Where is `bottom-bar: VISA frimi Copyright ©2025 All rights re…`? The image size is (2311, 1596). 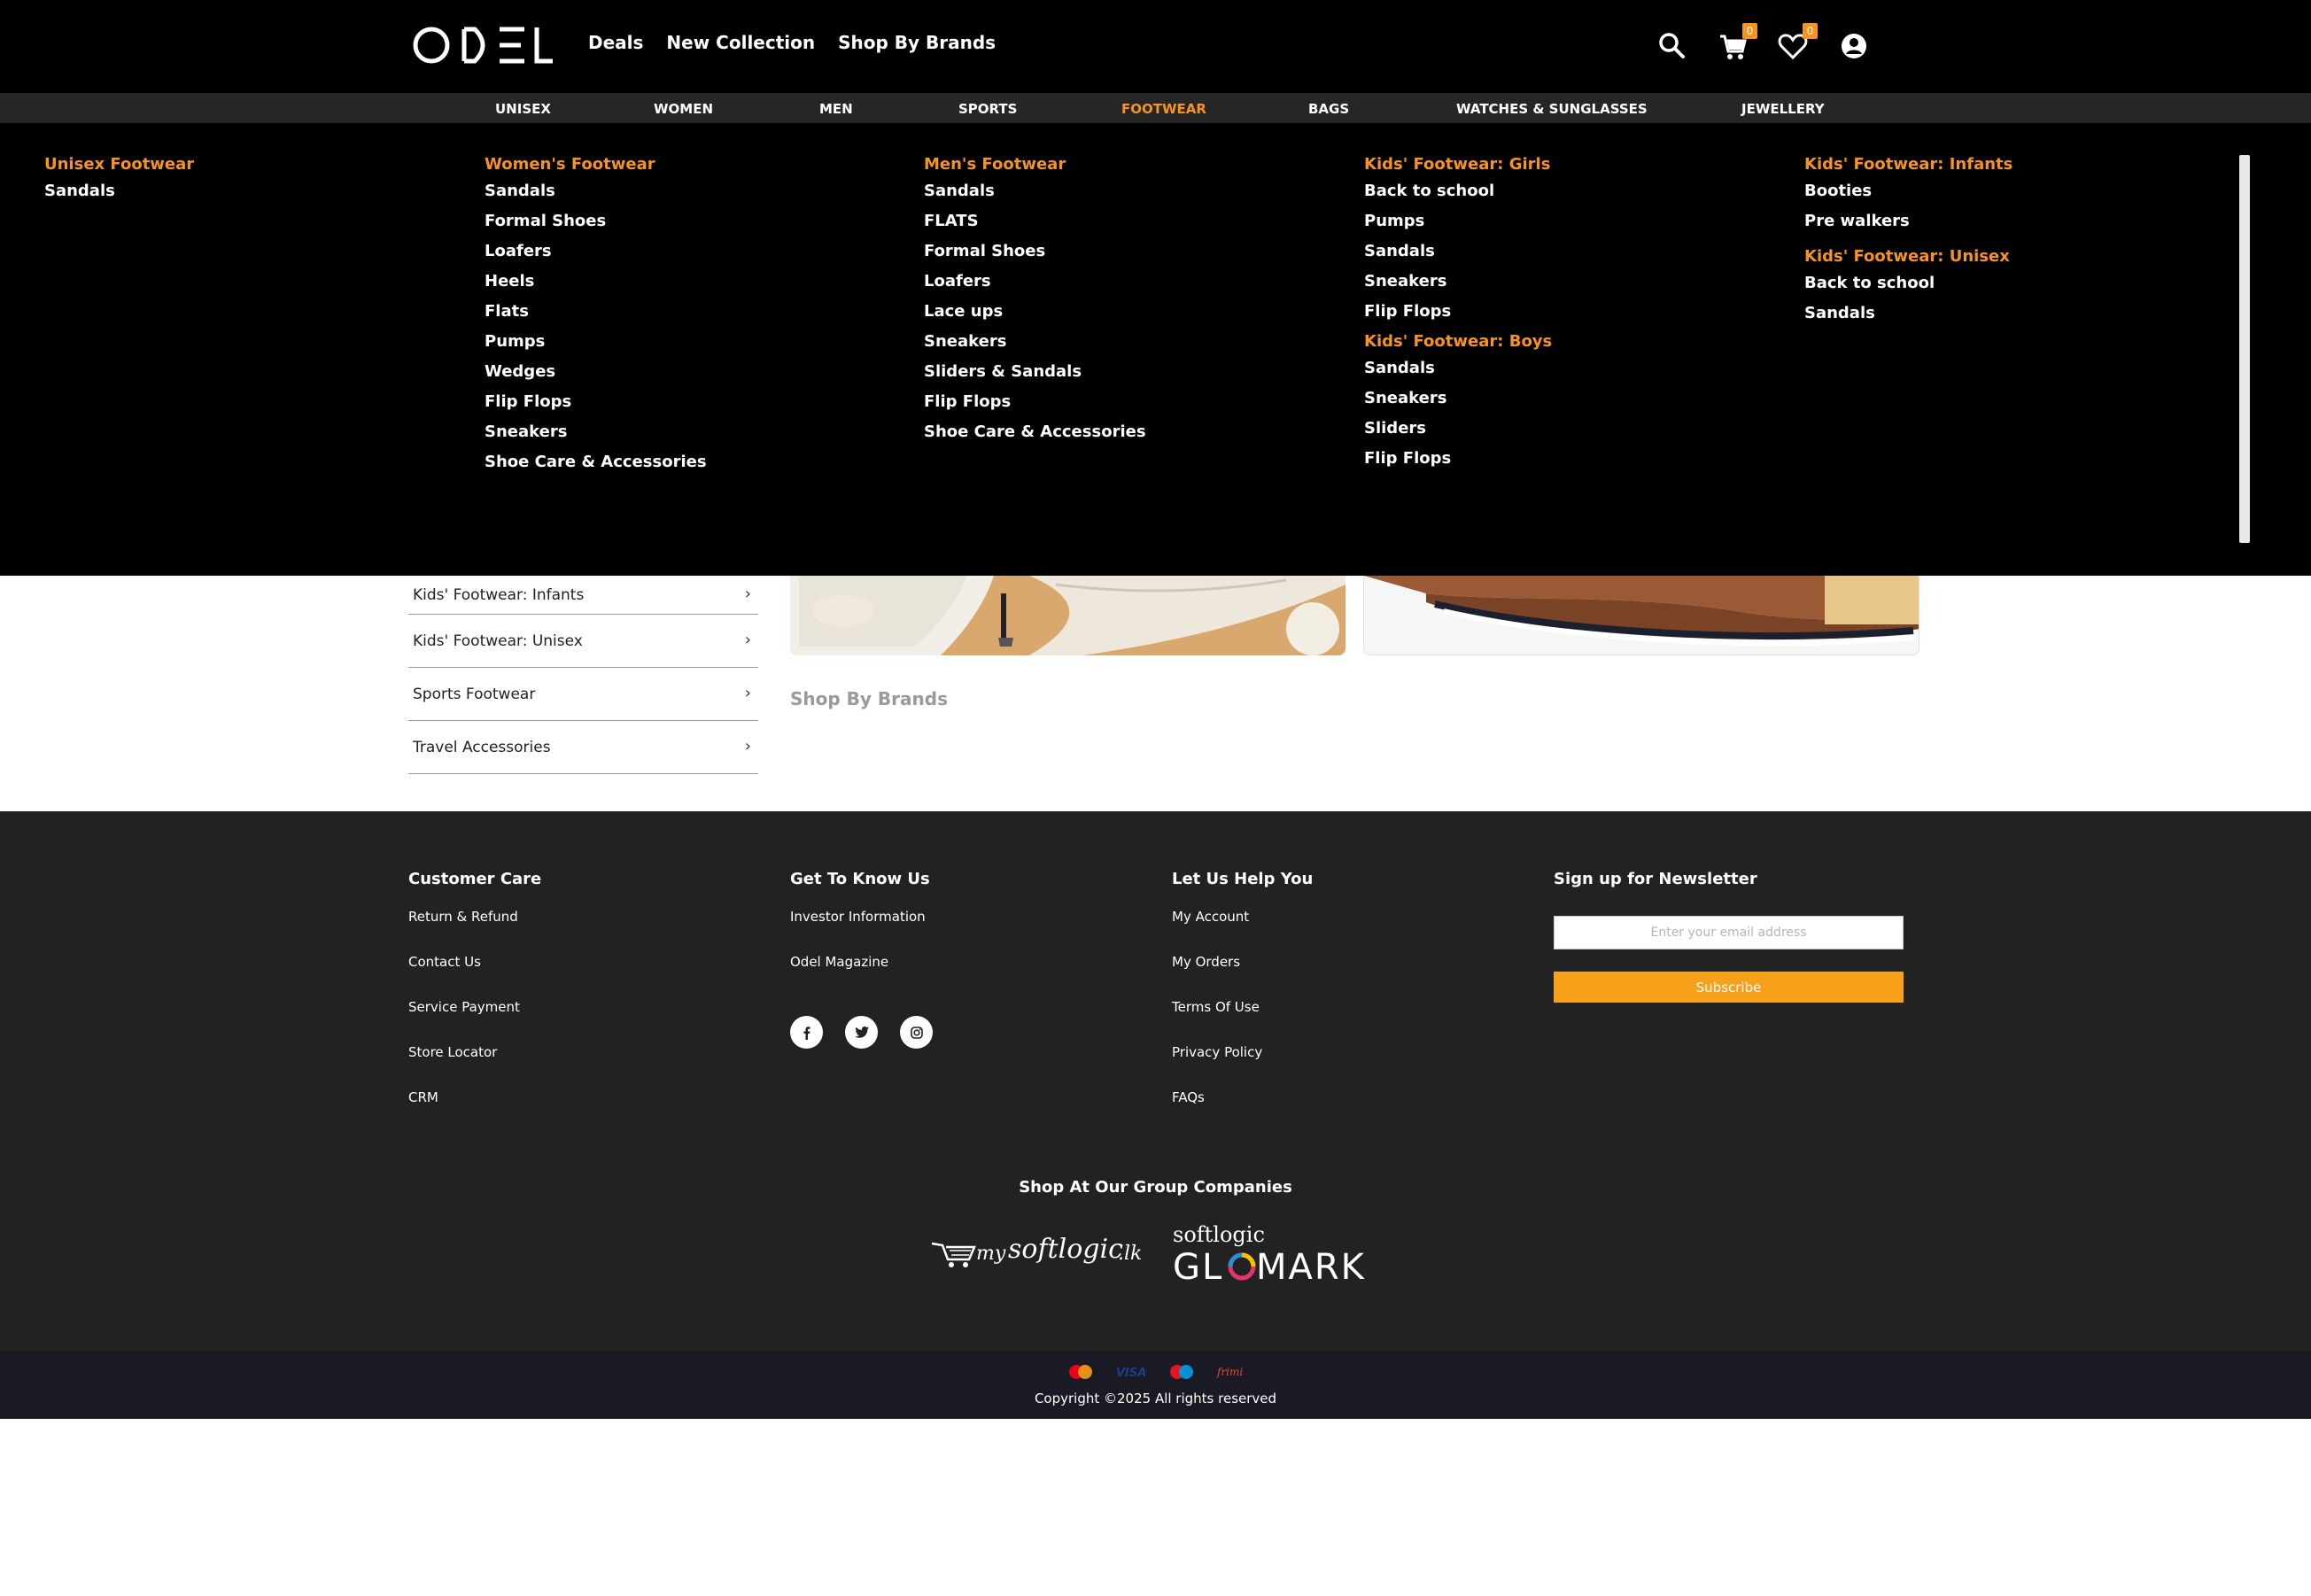
bottom-bar: VISA frimi Copyright ©2025 All rights re… is located at coordinates (1155, 1385).